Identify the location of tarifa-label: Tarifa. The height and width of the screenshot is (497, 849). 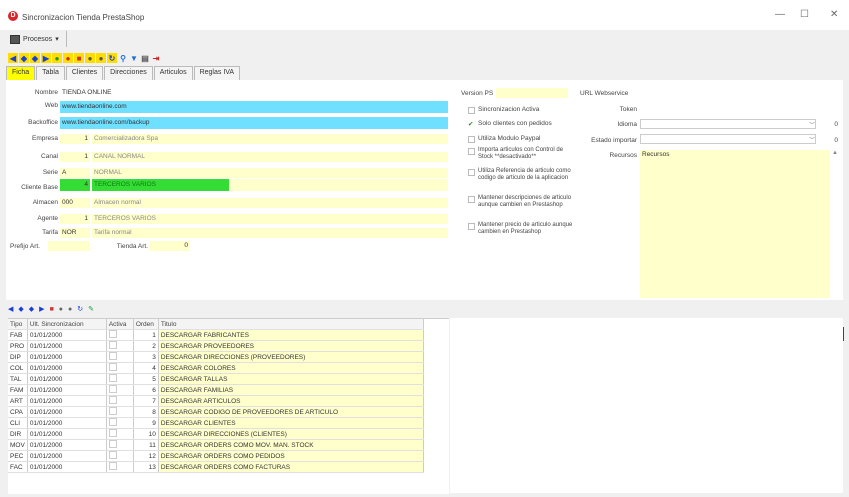
(50, 232).